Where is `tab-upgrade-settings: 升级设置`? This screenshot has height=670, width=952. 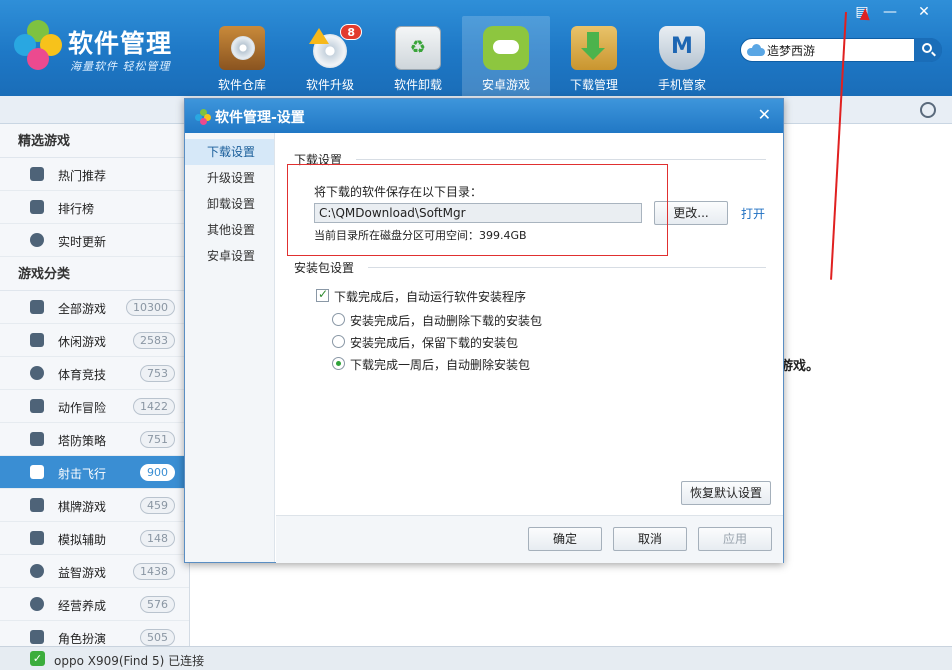
tab-upgrade-settings: 升级设置 is located at coordinates (229, 178).